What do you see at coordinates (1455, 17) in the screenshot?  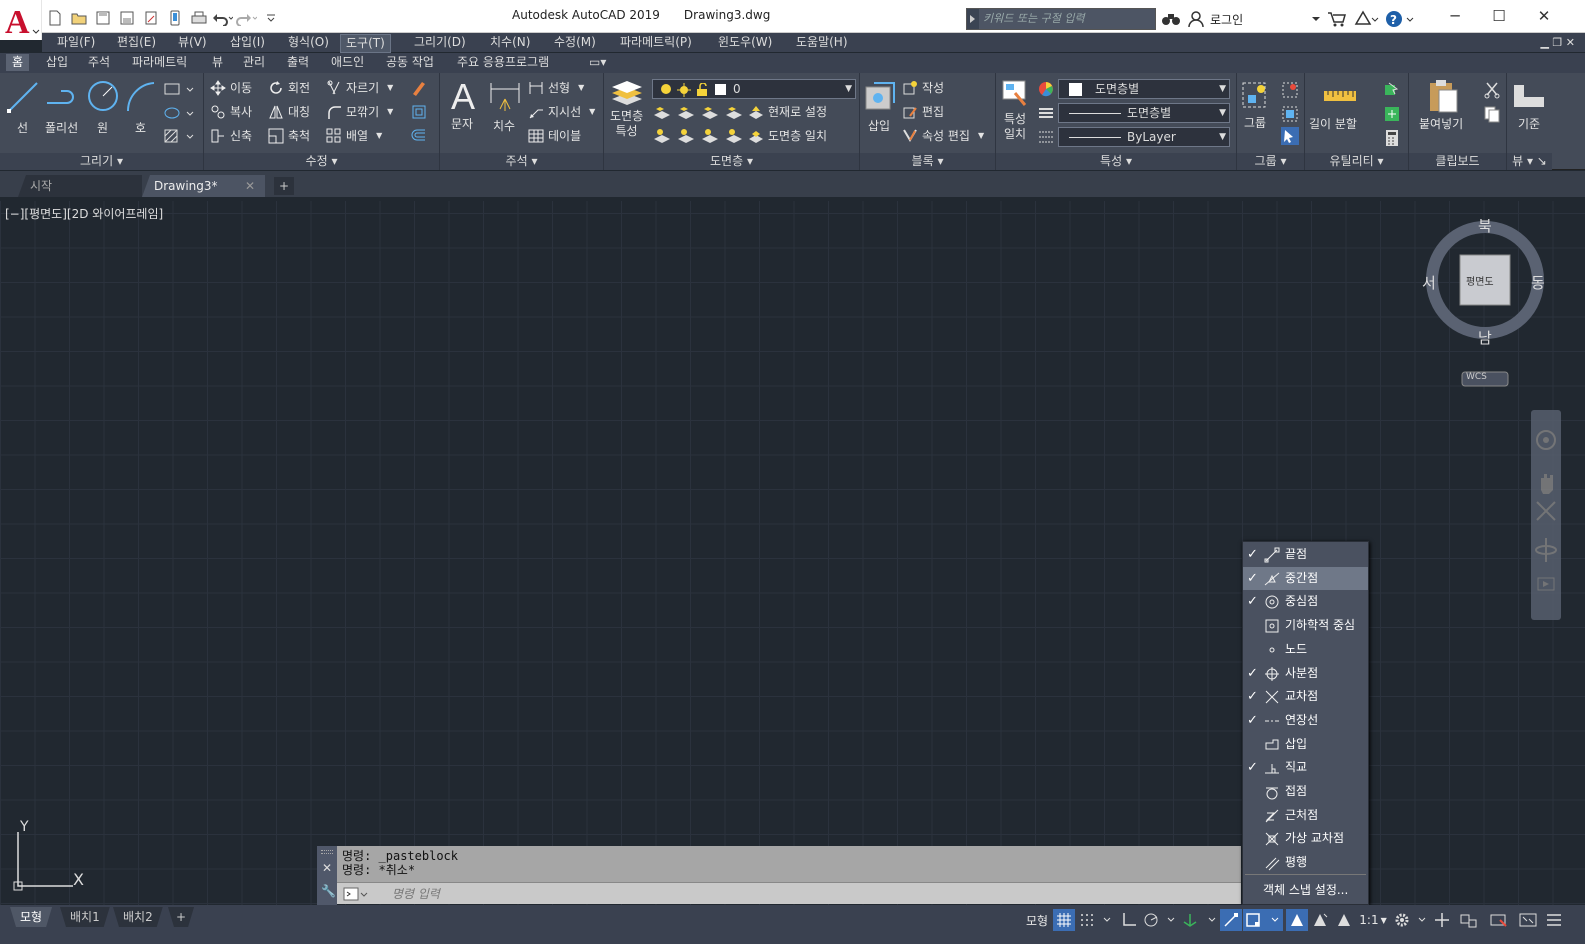 I see `minimize-button: ─` at bounding box center [1455, 17].